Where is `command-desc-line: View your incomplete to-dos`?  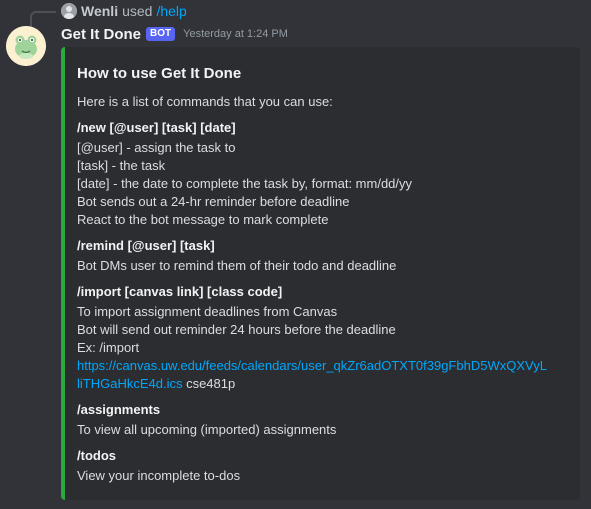 command-desc-line: View your incomplete to-dos is located at coordinates (159, 475).